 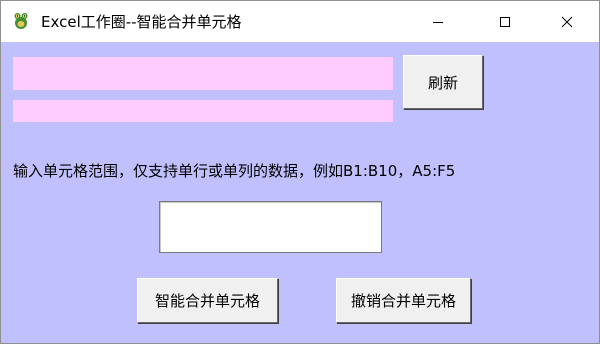 I want to click on window-title: Excel工作圈--智能合并单元格, so click(x=141, y=22).